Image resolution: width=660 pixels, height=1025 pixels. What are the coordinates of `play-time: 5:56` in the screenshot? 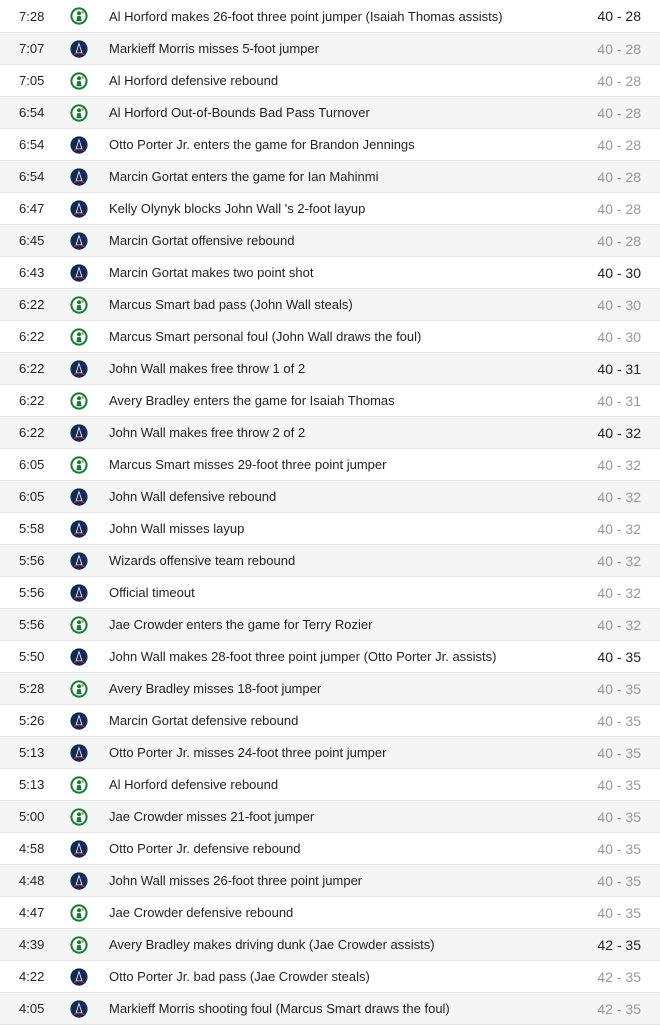 It's located at (32, 560).